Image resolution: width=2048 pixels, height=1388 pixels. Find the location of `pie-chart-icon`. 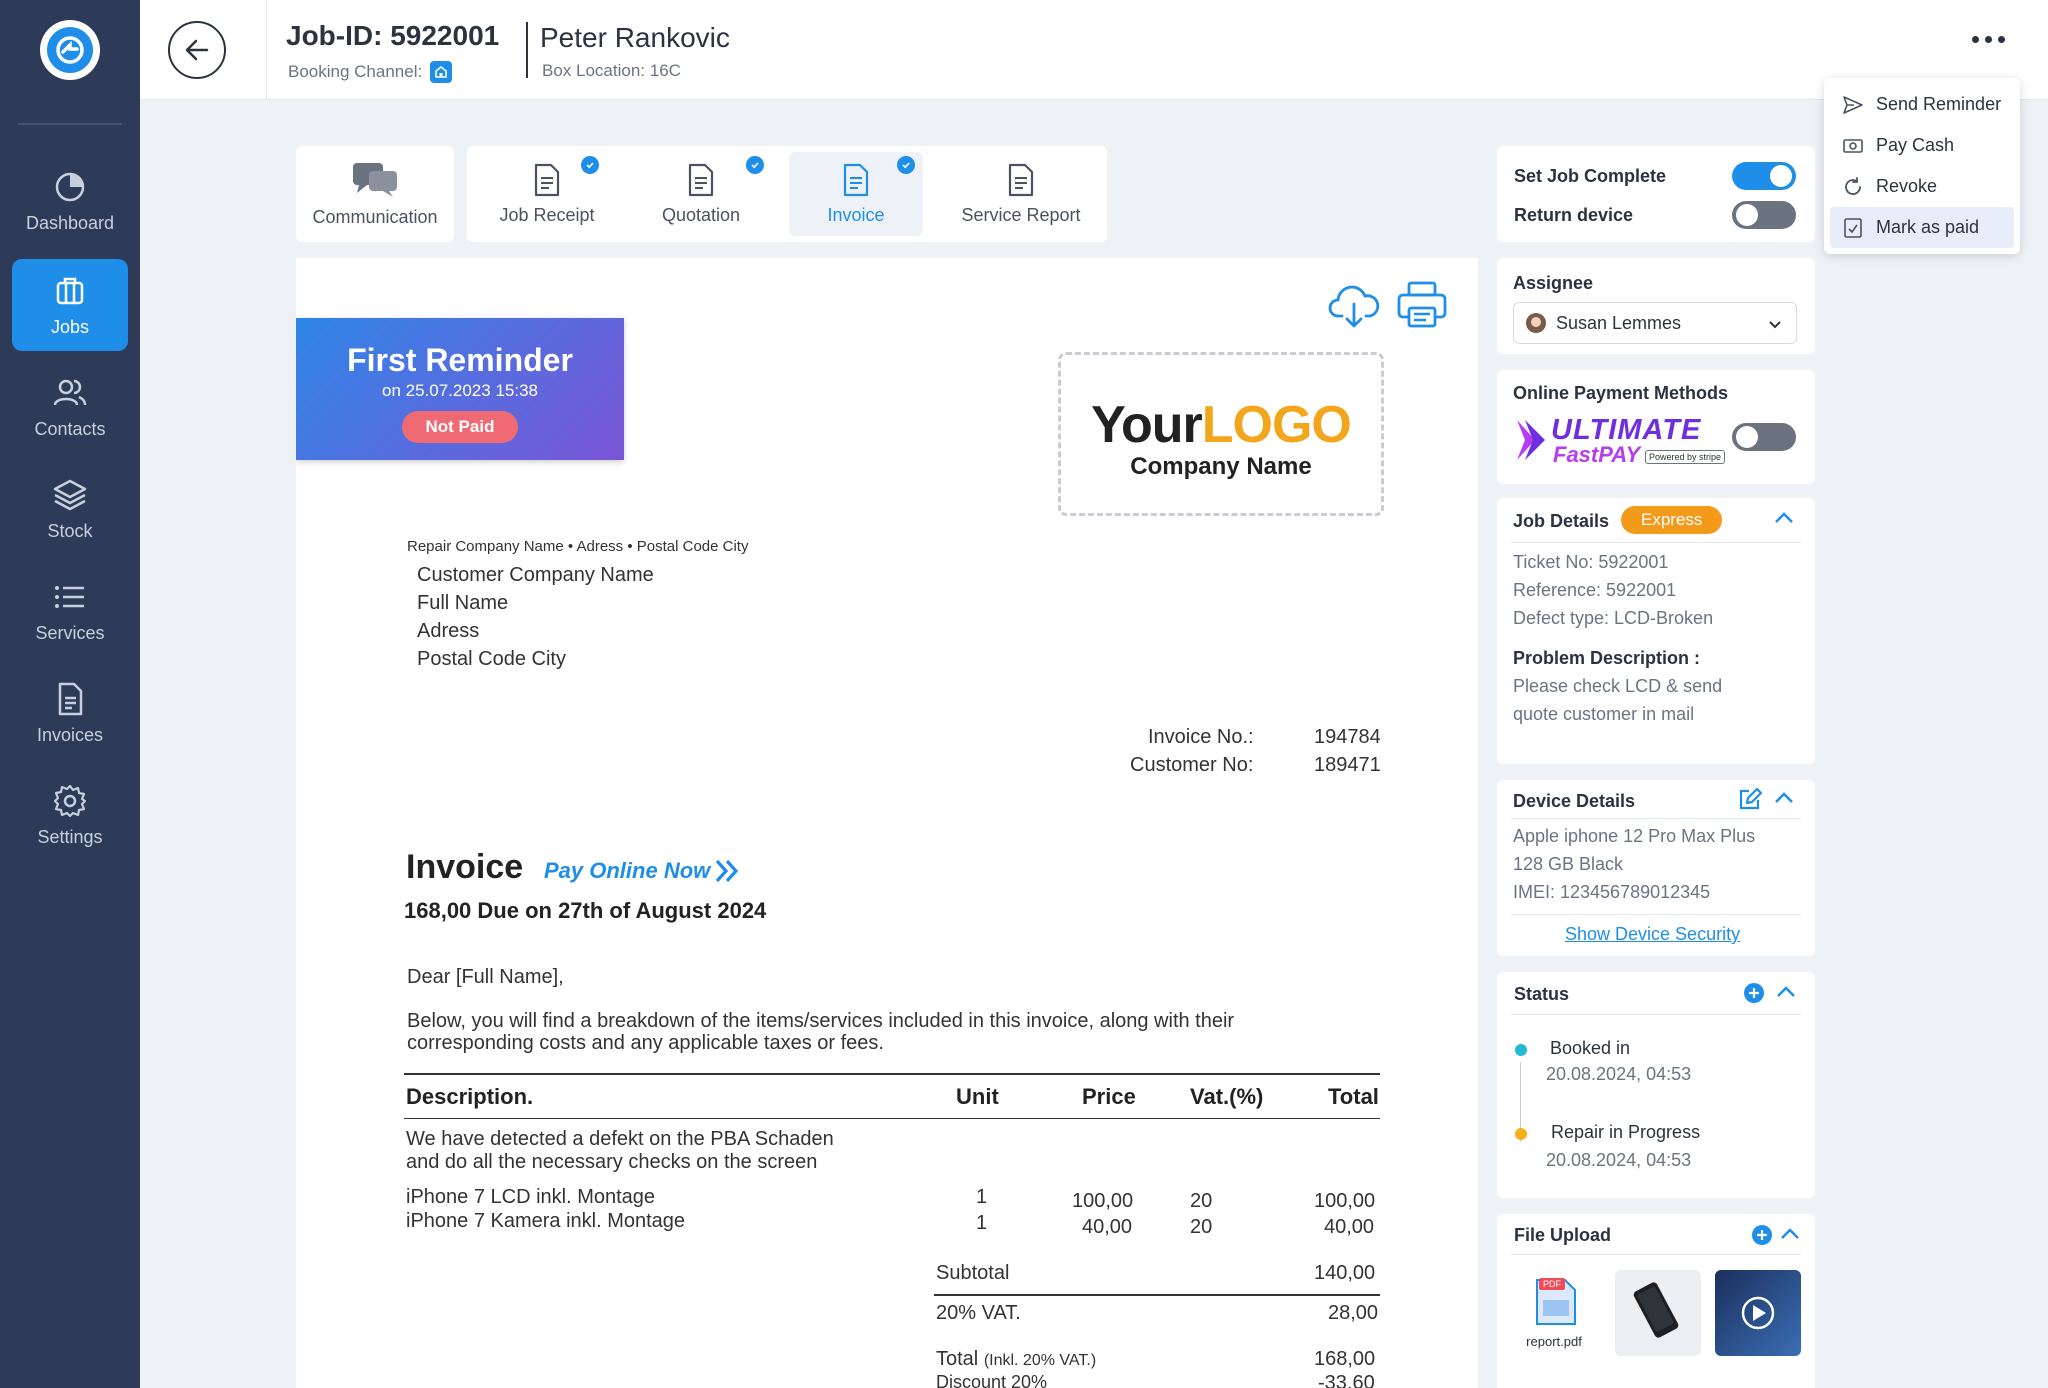

pie-chart-icon is located at coordinates (70, 186).